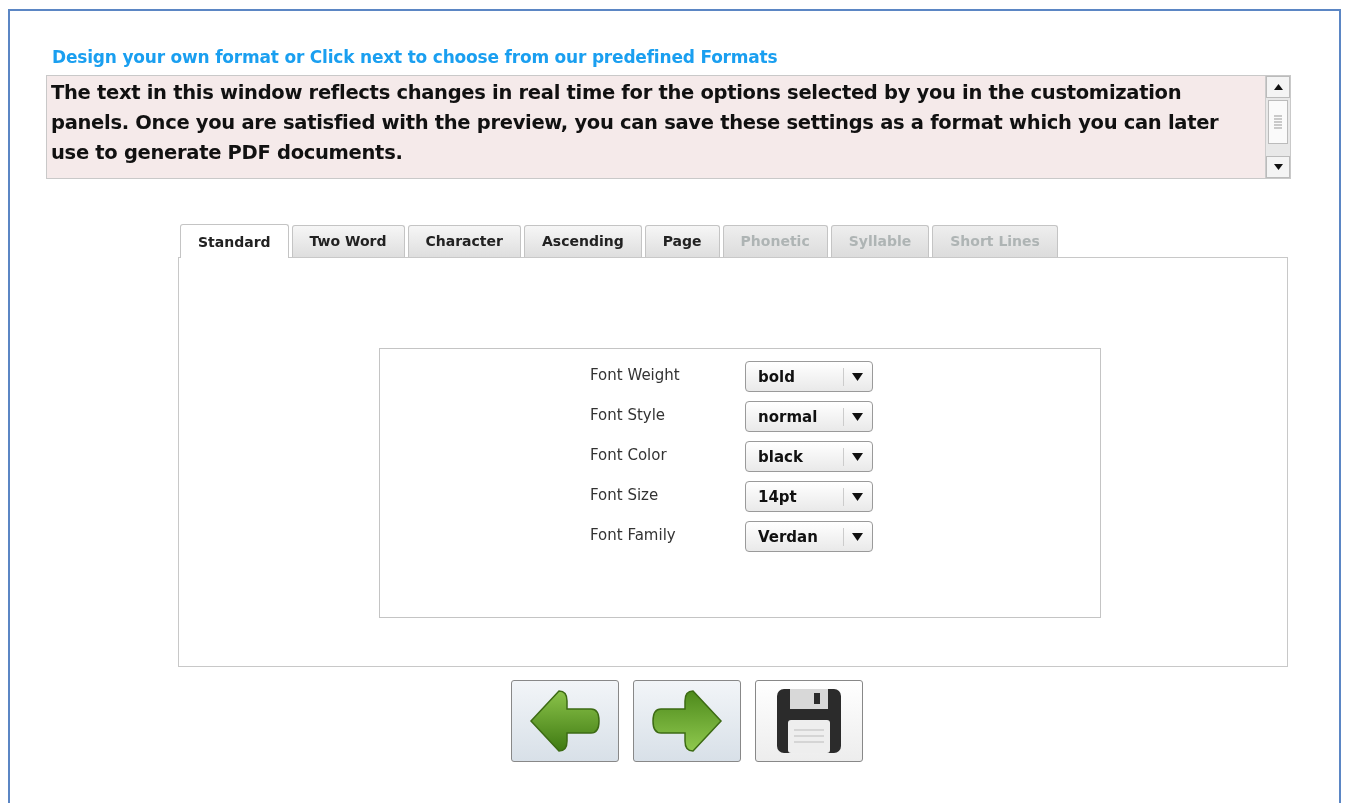 This screenshot has width=1349, height=803. What do you see at coordinates (809, 721) in the screenshot?
I see `save-button` at bounding box center [809, 721].